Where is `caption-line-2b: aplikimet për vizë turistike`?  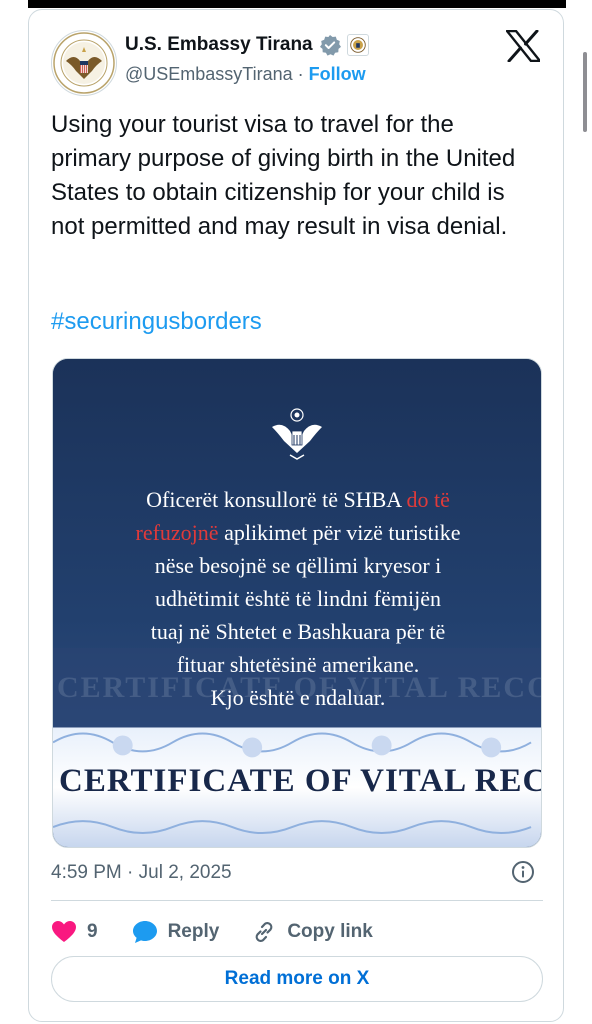 caption-line-2b: aplikimet për vizë turistike is located at coordinates (339, 532).